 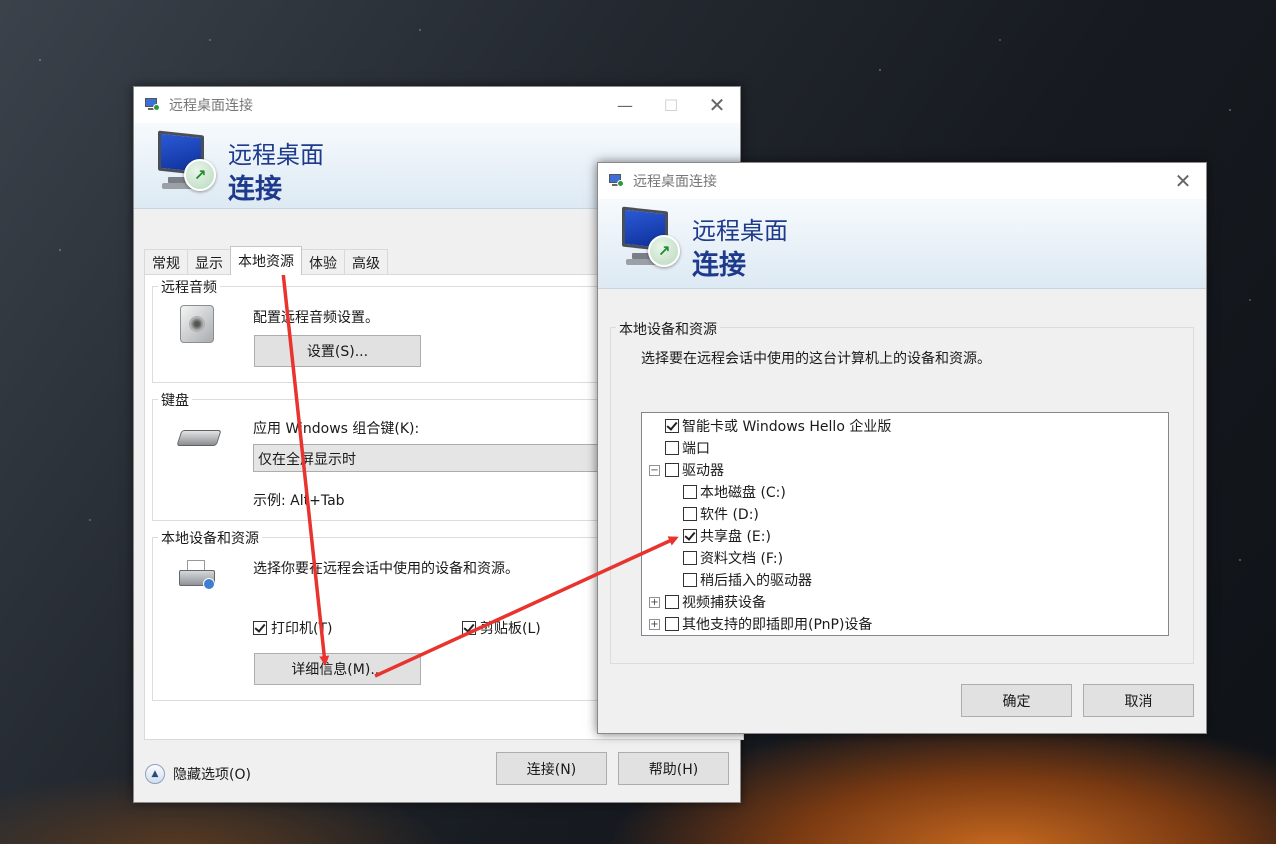 I want to click on connect-button: 连接(N), so click(x=551, y=768).